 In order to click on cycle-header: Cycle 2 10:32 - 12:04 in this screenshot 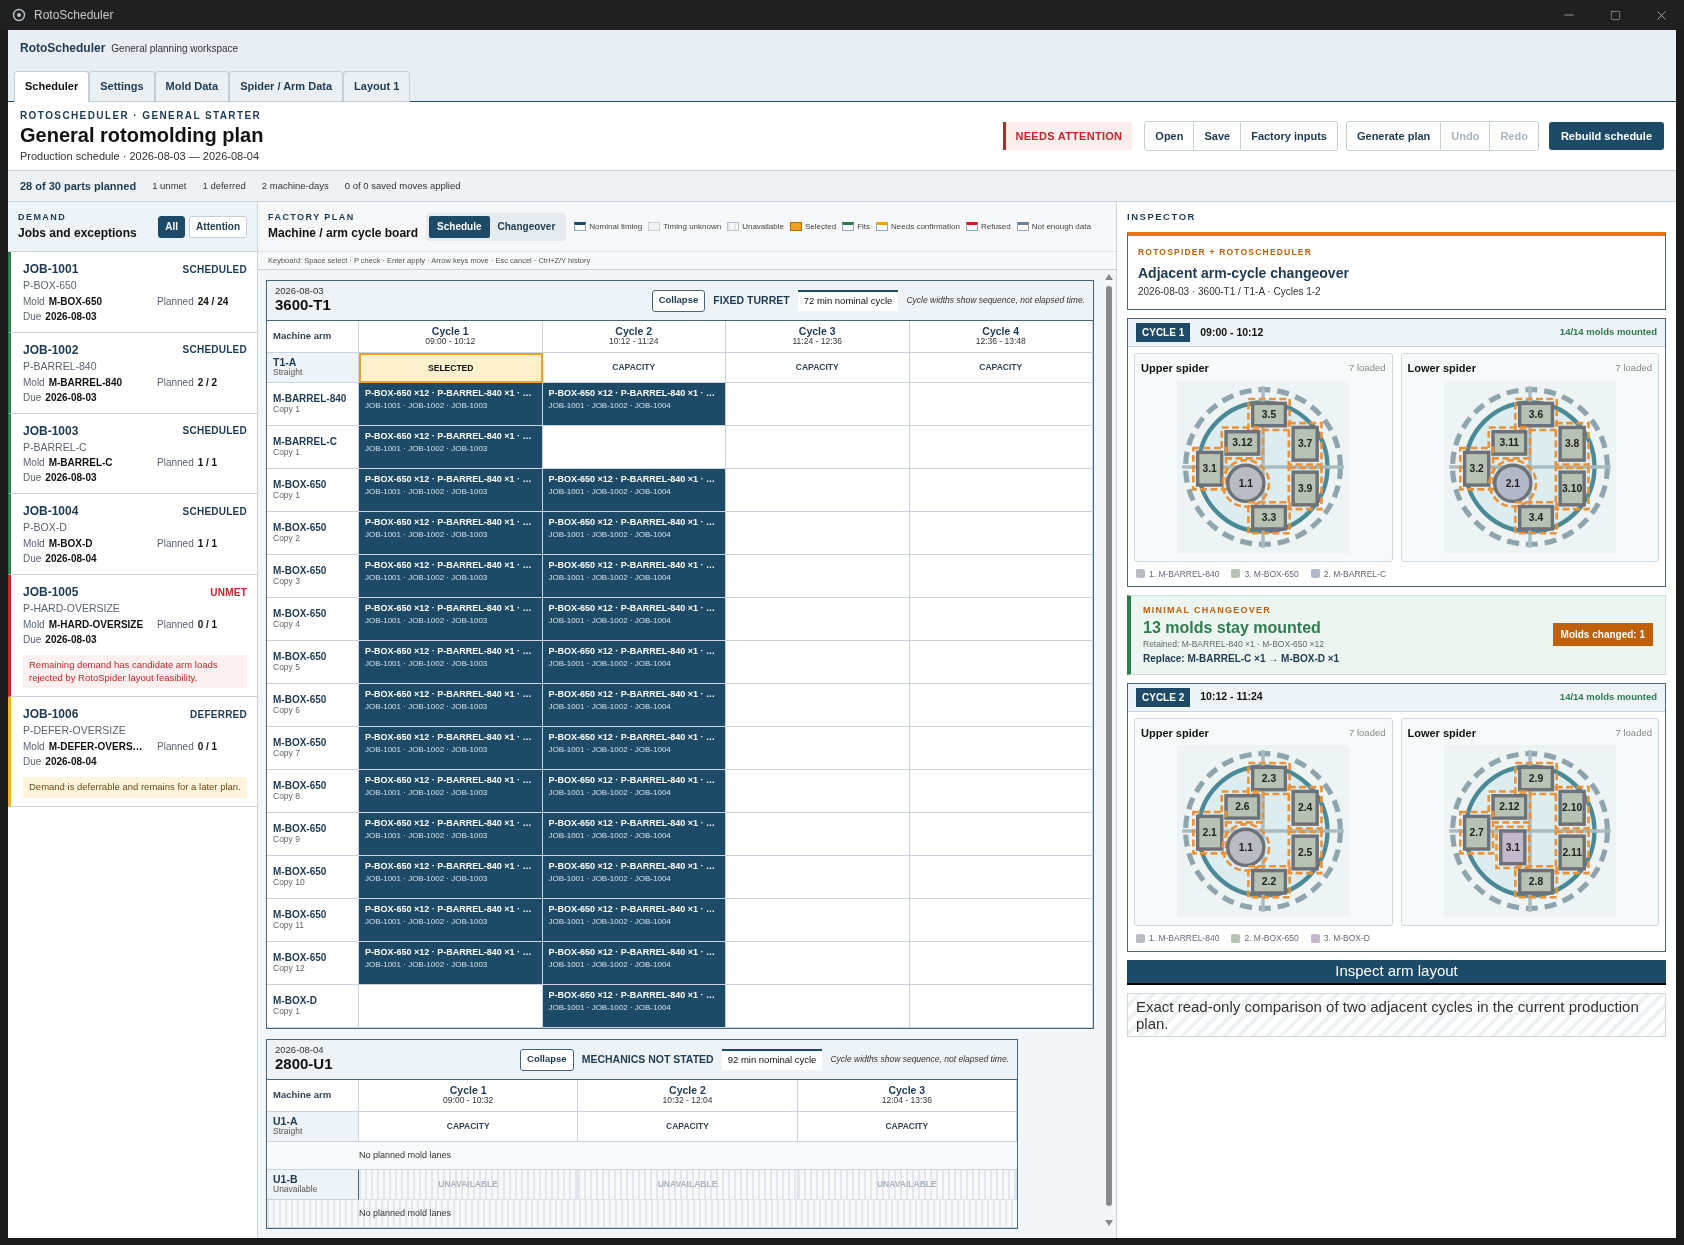, I will do `click(688, 1096)`.